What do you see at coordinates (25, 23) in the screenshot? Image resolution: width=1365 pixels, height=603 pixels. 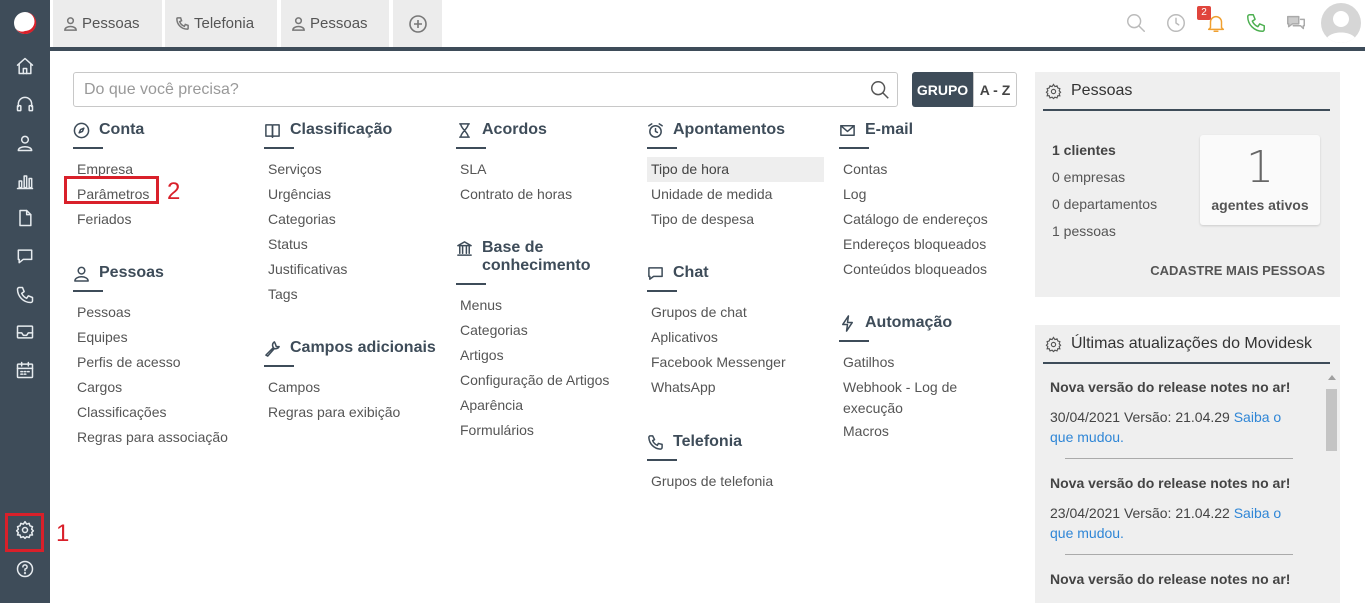 I see `movidesk-logo-icon` at bounding box center [25, 23].